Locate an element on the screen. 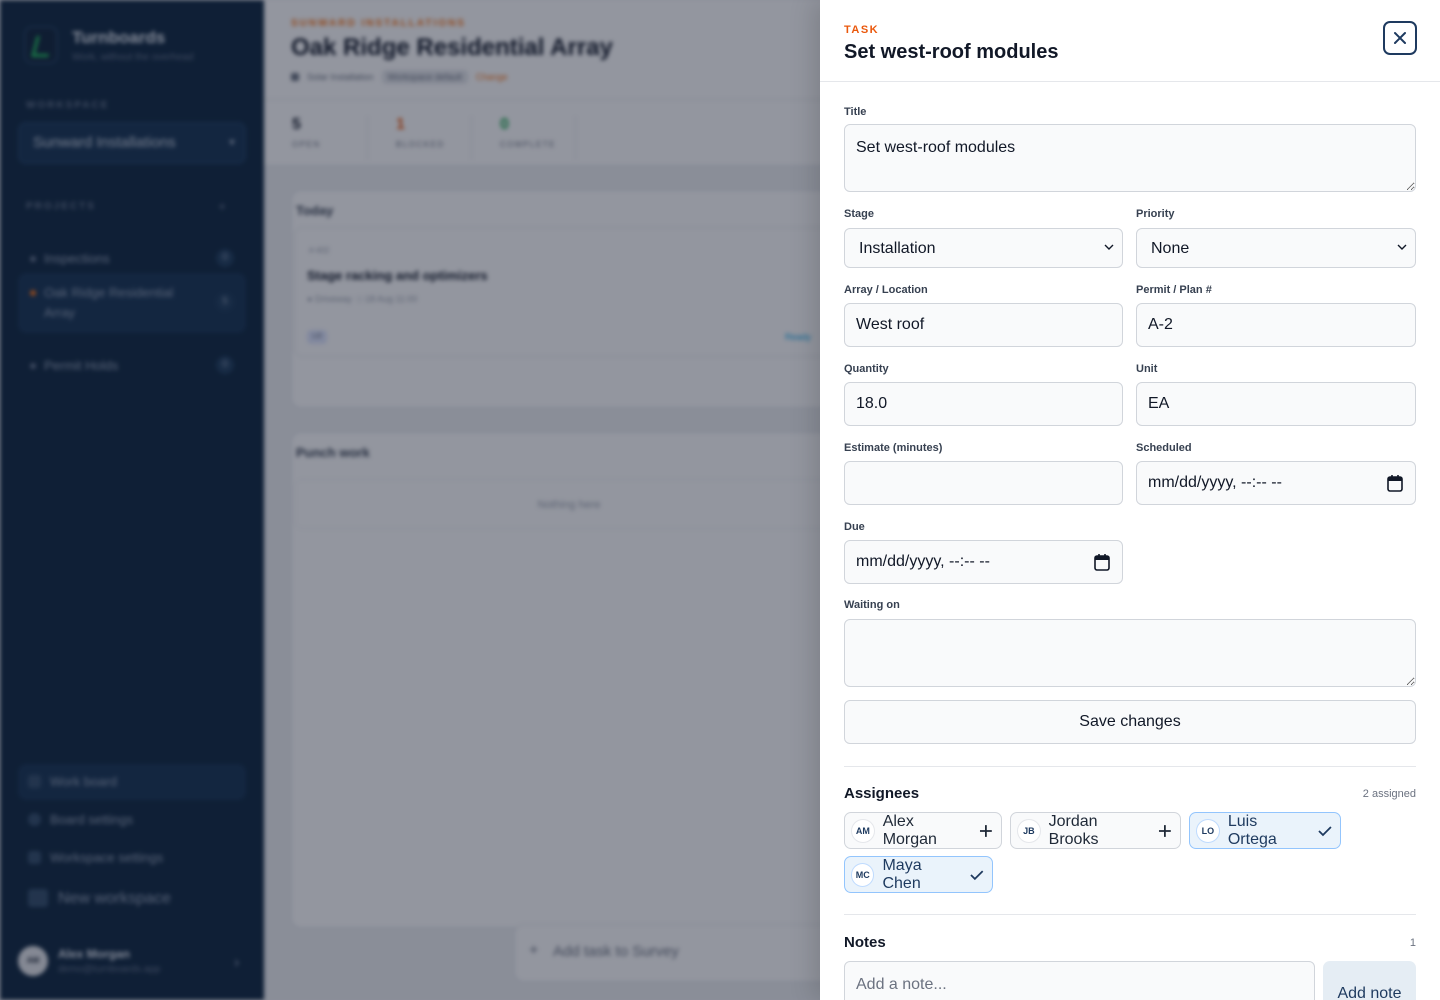  title-label: Title is located at coordinates (855, 112).